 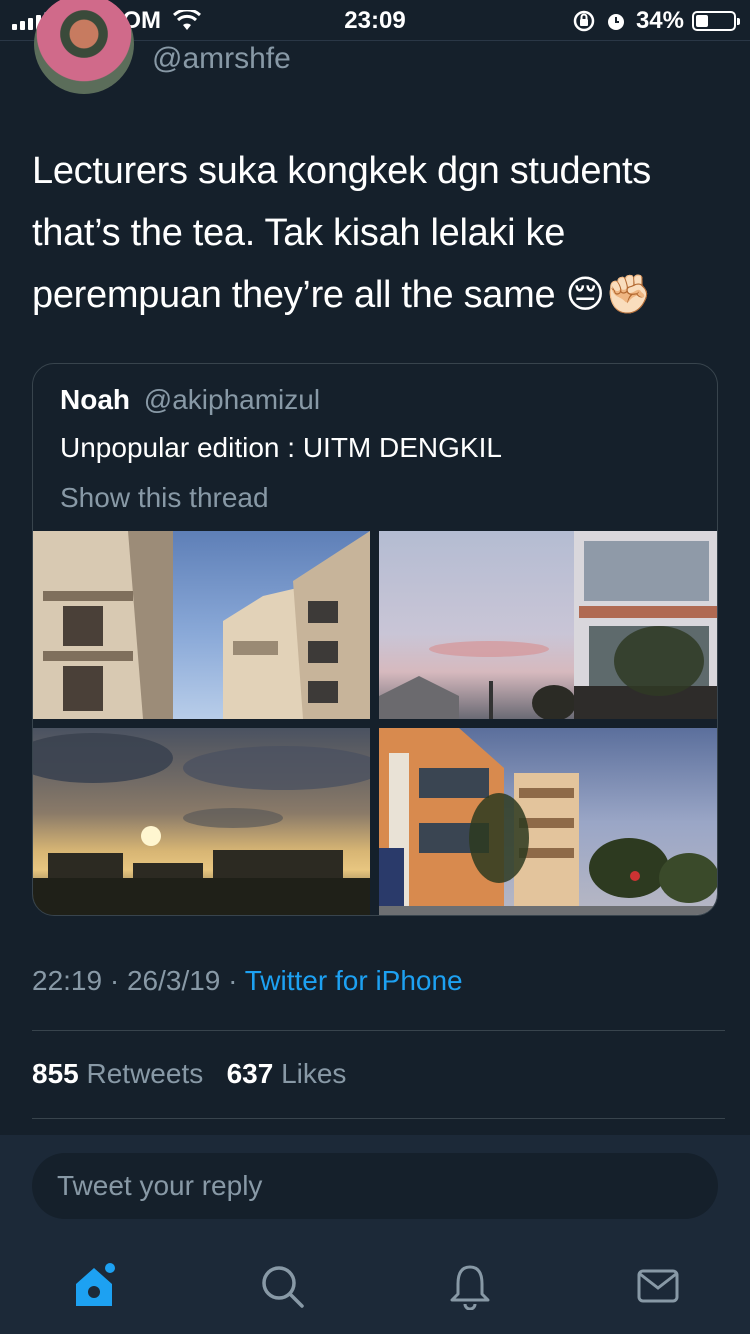 I want to click on home-icon, so click(x=94, y=1286).